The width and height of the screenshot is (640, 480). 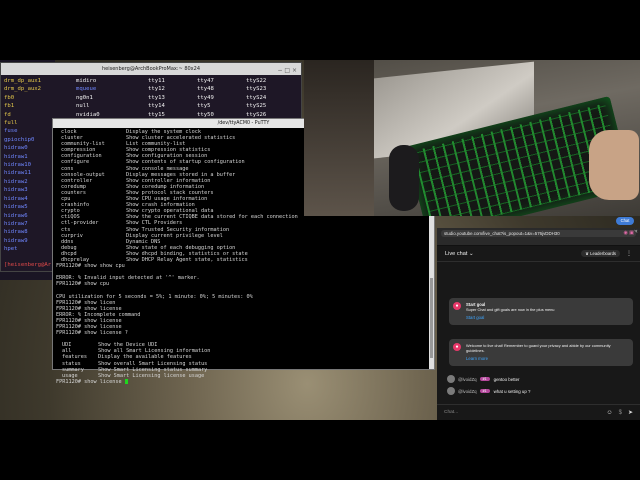 I want to click on more-options-icon: ⋮, so click(x=629, y=253).